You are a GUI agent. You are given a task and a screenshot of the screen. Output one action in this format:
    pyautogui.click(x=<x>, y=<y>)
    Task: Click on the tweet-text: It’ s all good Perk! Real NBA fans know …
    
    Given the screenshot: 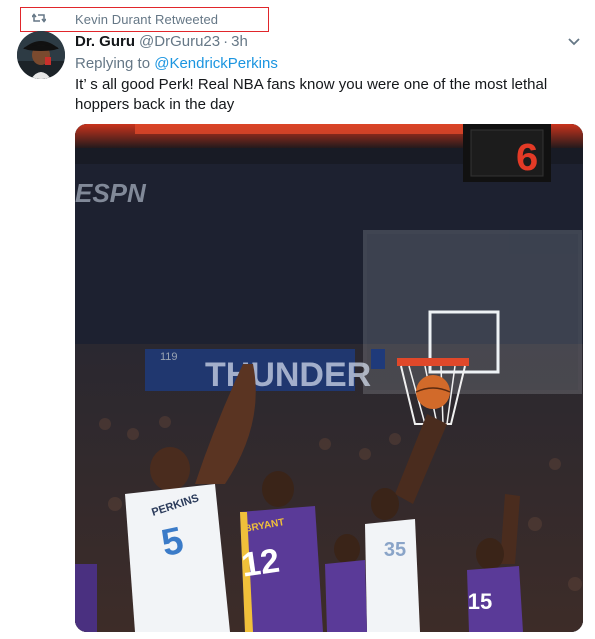 What is the action you would take?
    pyautogui.click(x=311, y=94)
    